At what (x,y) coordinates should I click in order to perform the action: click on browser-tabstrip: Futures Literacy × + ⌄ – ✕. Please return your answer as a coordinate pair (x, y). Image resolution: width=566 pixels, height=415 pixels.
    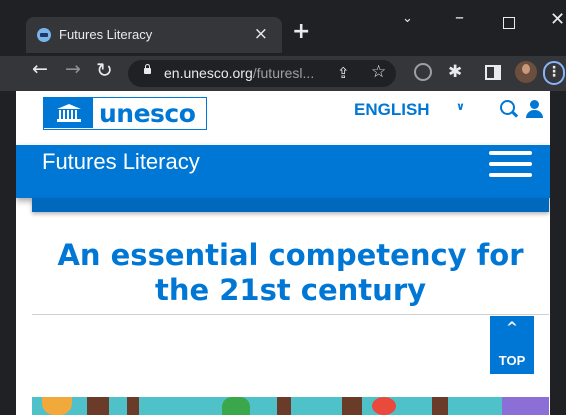
    Looking at the image, I should click on (283, 28).